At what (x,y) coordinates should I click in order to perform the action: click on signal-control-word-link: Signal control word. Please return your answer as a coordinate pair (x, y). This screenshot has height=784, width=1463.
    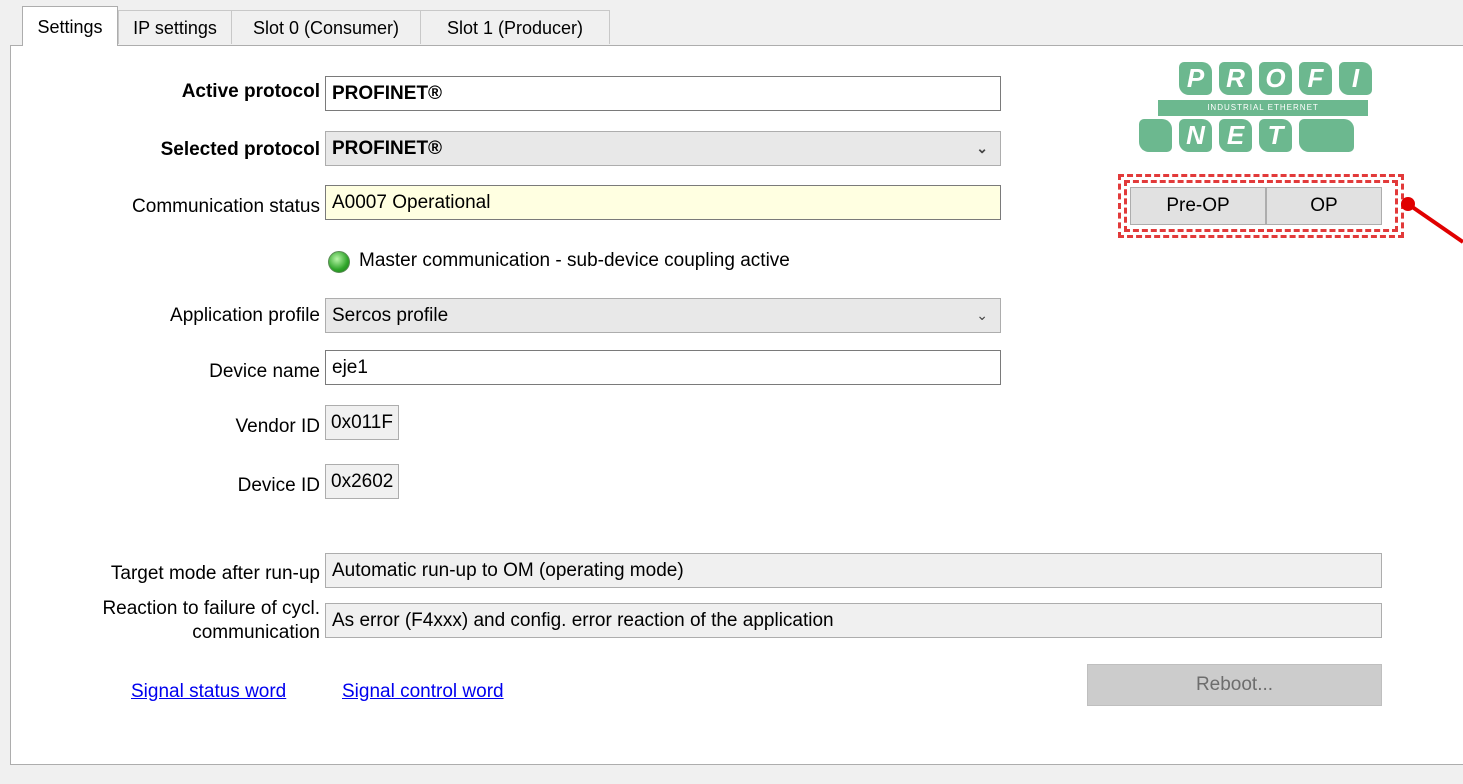
    Looking at the image, I should click on (423, 692).